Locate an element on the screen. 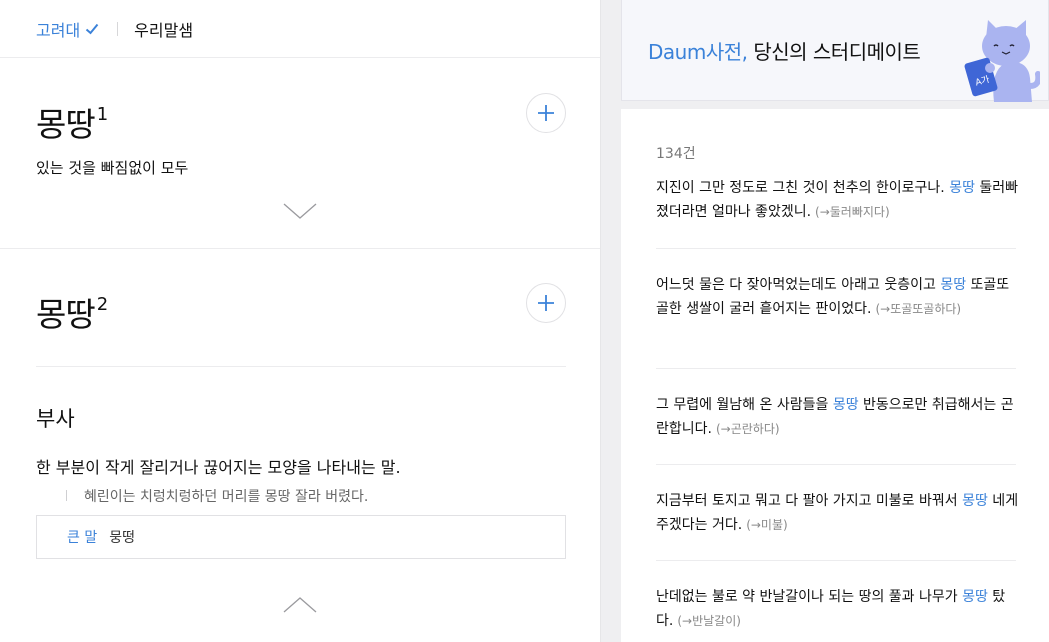 The height and width of the screenshot is (642, 1049). promo-tagline: 당신의 스터디메이트 is located at coordinates (837, 52).